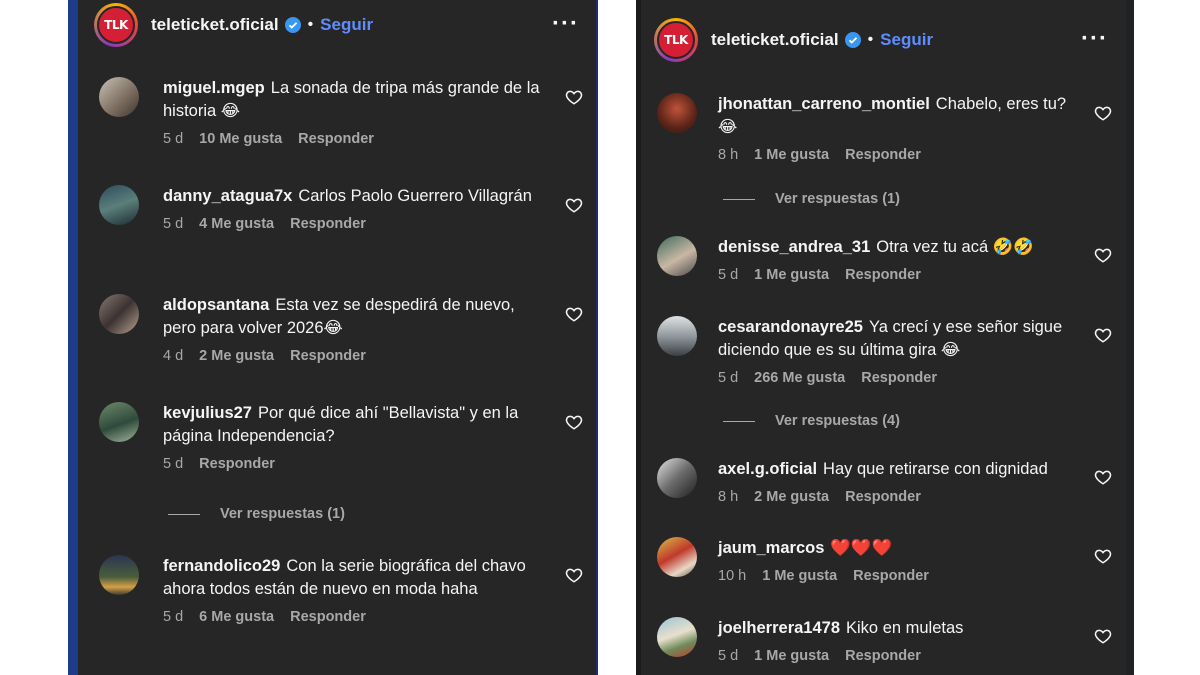 This screenshot has width=1200, height=675. I want to click on comment-username: fernandolico29, so click(221, 566).